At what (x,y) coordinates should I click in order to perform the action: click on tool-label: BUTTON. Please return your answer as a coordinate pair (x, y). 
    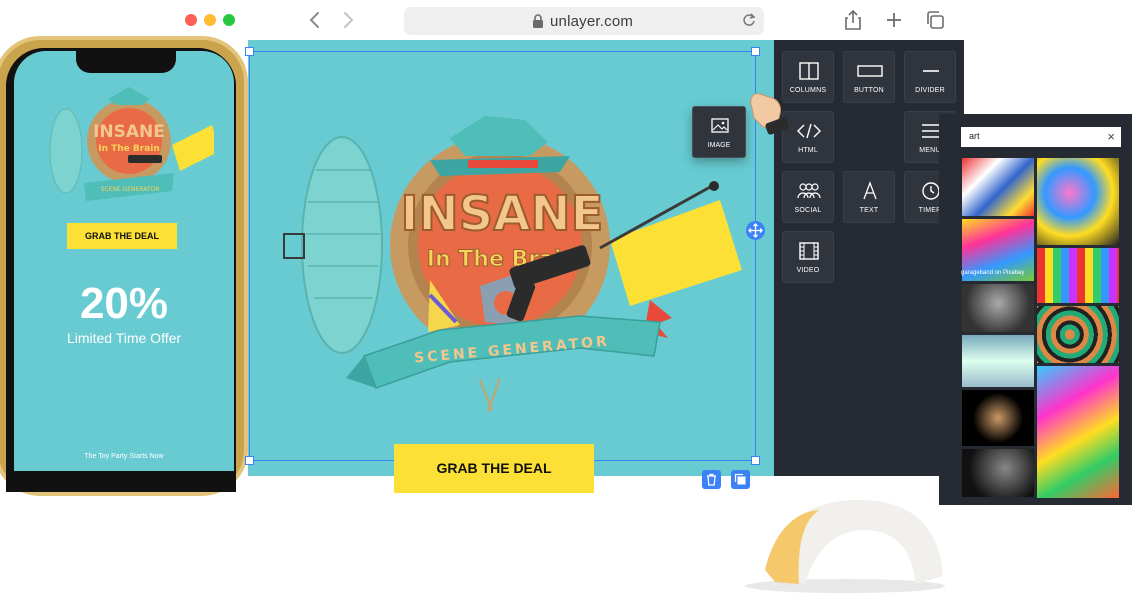
    Looking at the image, I should click on (869, 90).